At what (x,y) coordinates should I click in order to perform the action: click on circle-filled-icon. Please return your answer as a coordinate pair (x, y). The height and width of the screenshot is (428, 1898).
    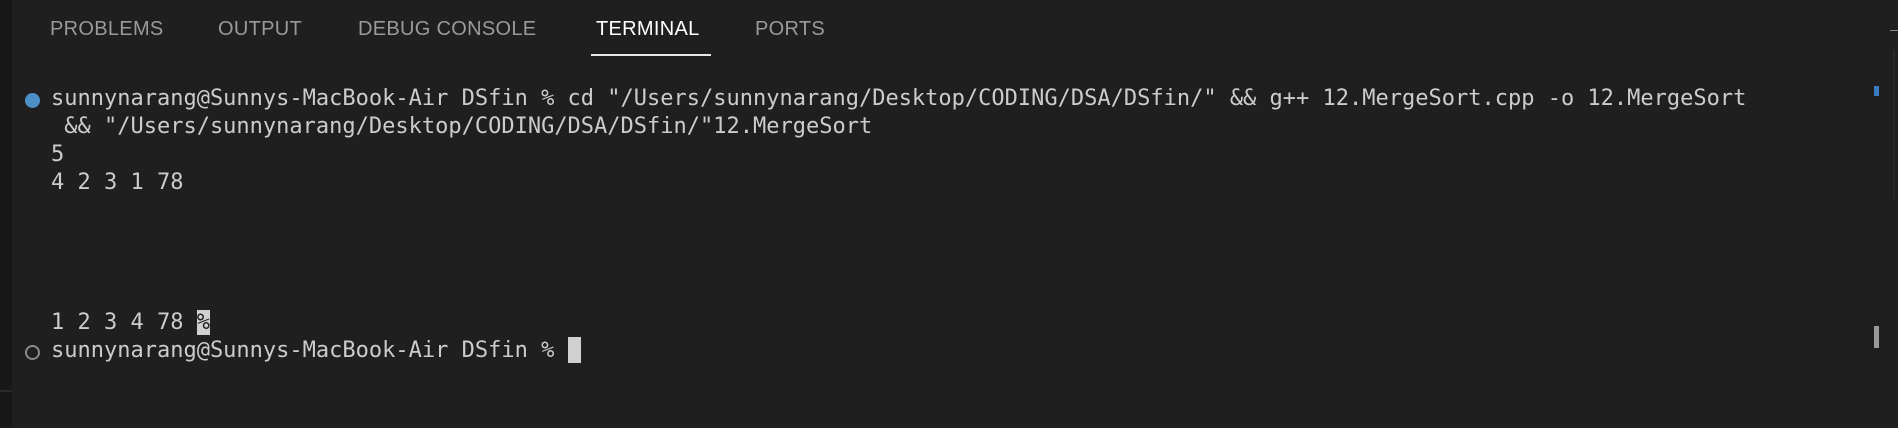
    Looking at the image, I should click on (32, 100).